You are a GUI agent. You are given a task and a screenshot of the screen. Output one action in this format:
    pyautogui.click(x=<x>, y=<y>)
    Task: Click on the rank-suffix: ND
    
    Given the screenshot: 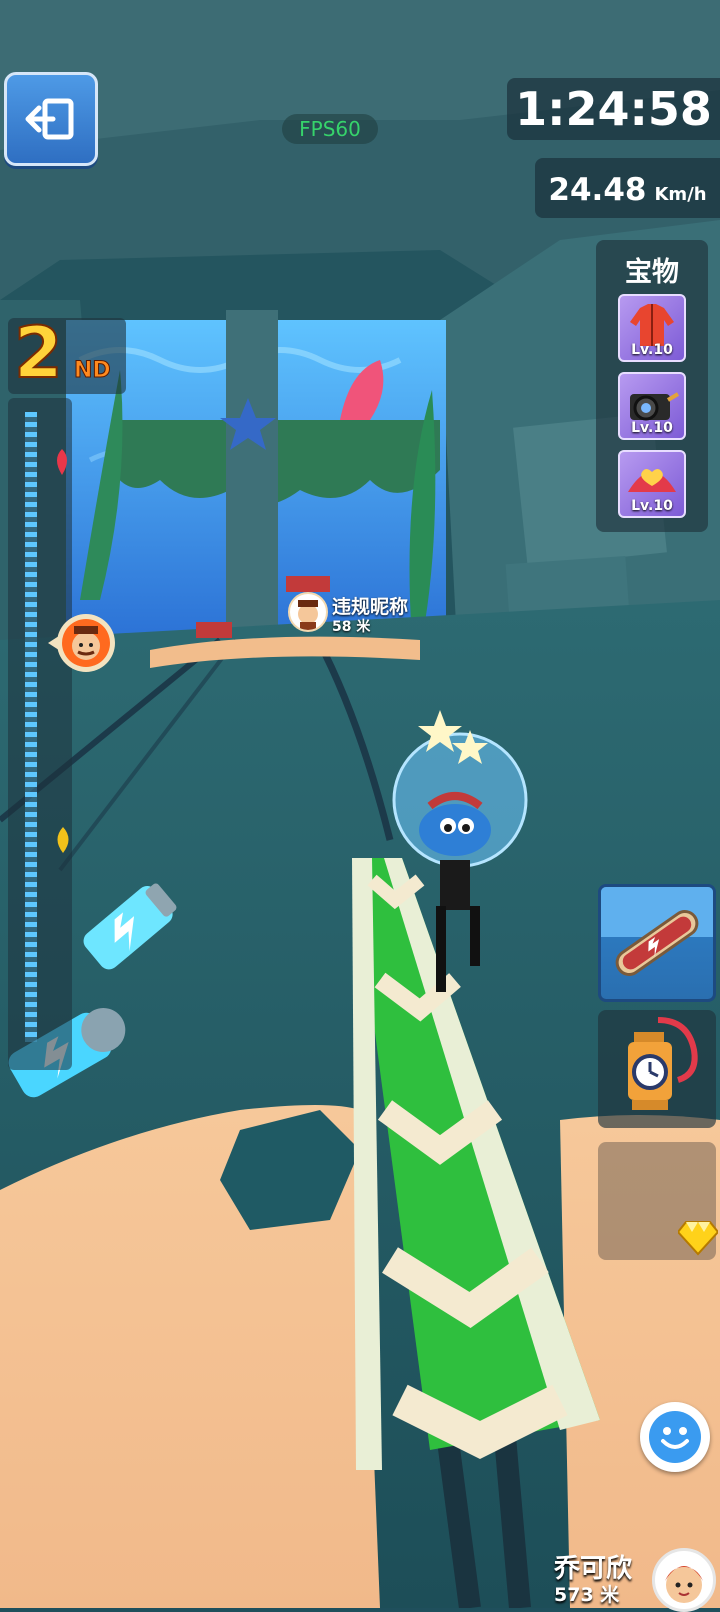 What is the action you would take?
    pyautogui.click(x=93, y=371)
    